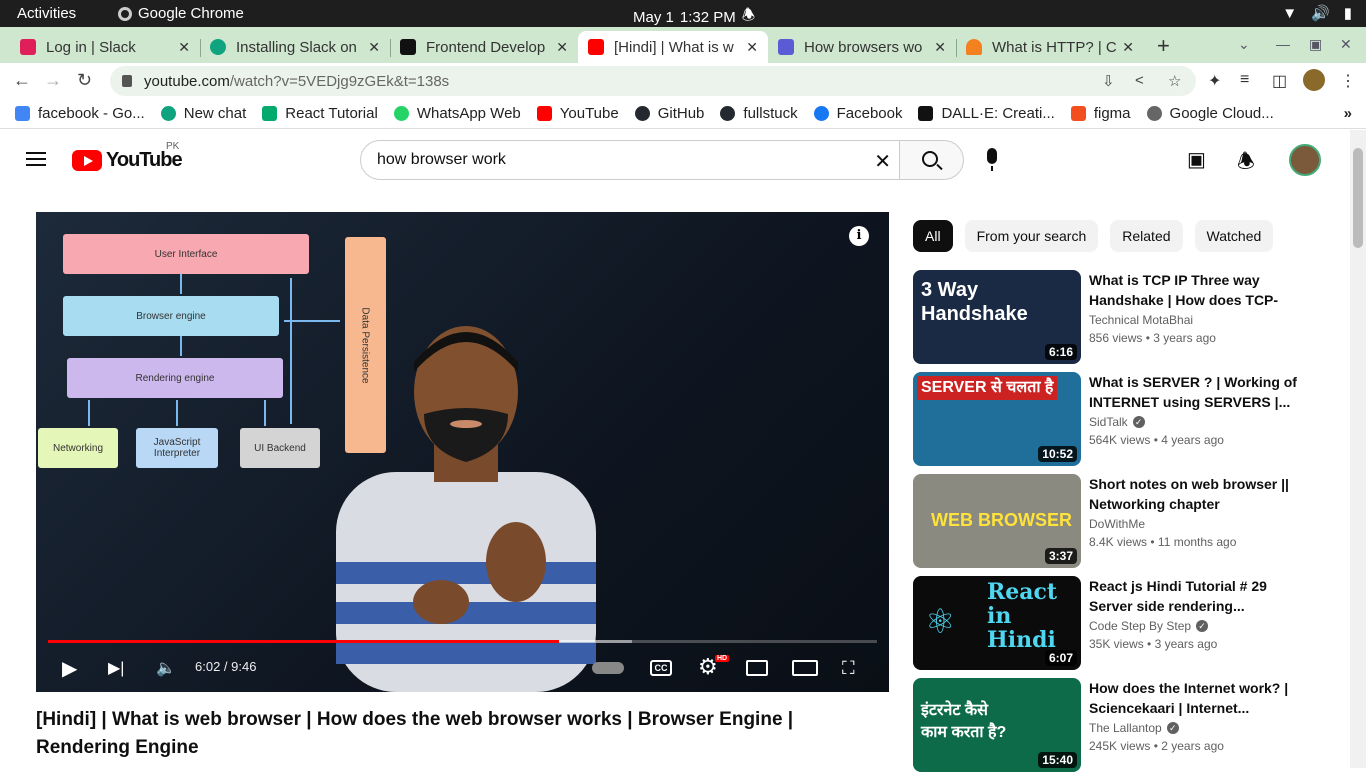 This screenshot has height=772, width=1366. I want to click on miniplayer-button, so click(757, 668).